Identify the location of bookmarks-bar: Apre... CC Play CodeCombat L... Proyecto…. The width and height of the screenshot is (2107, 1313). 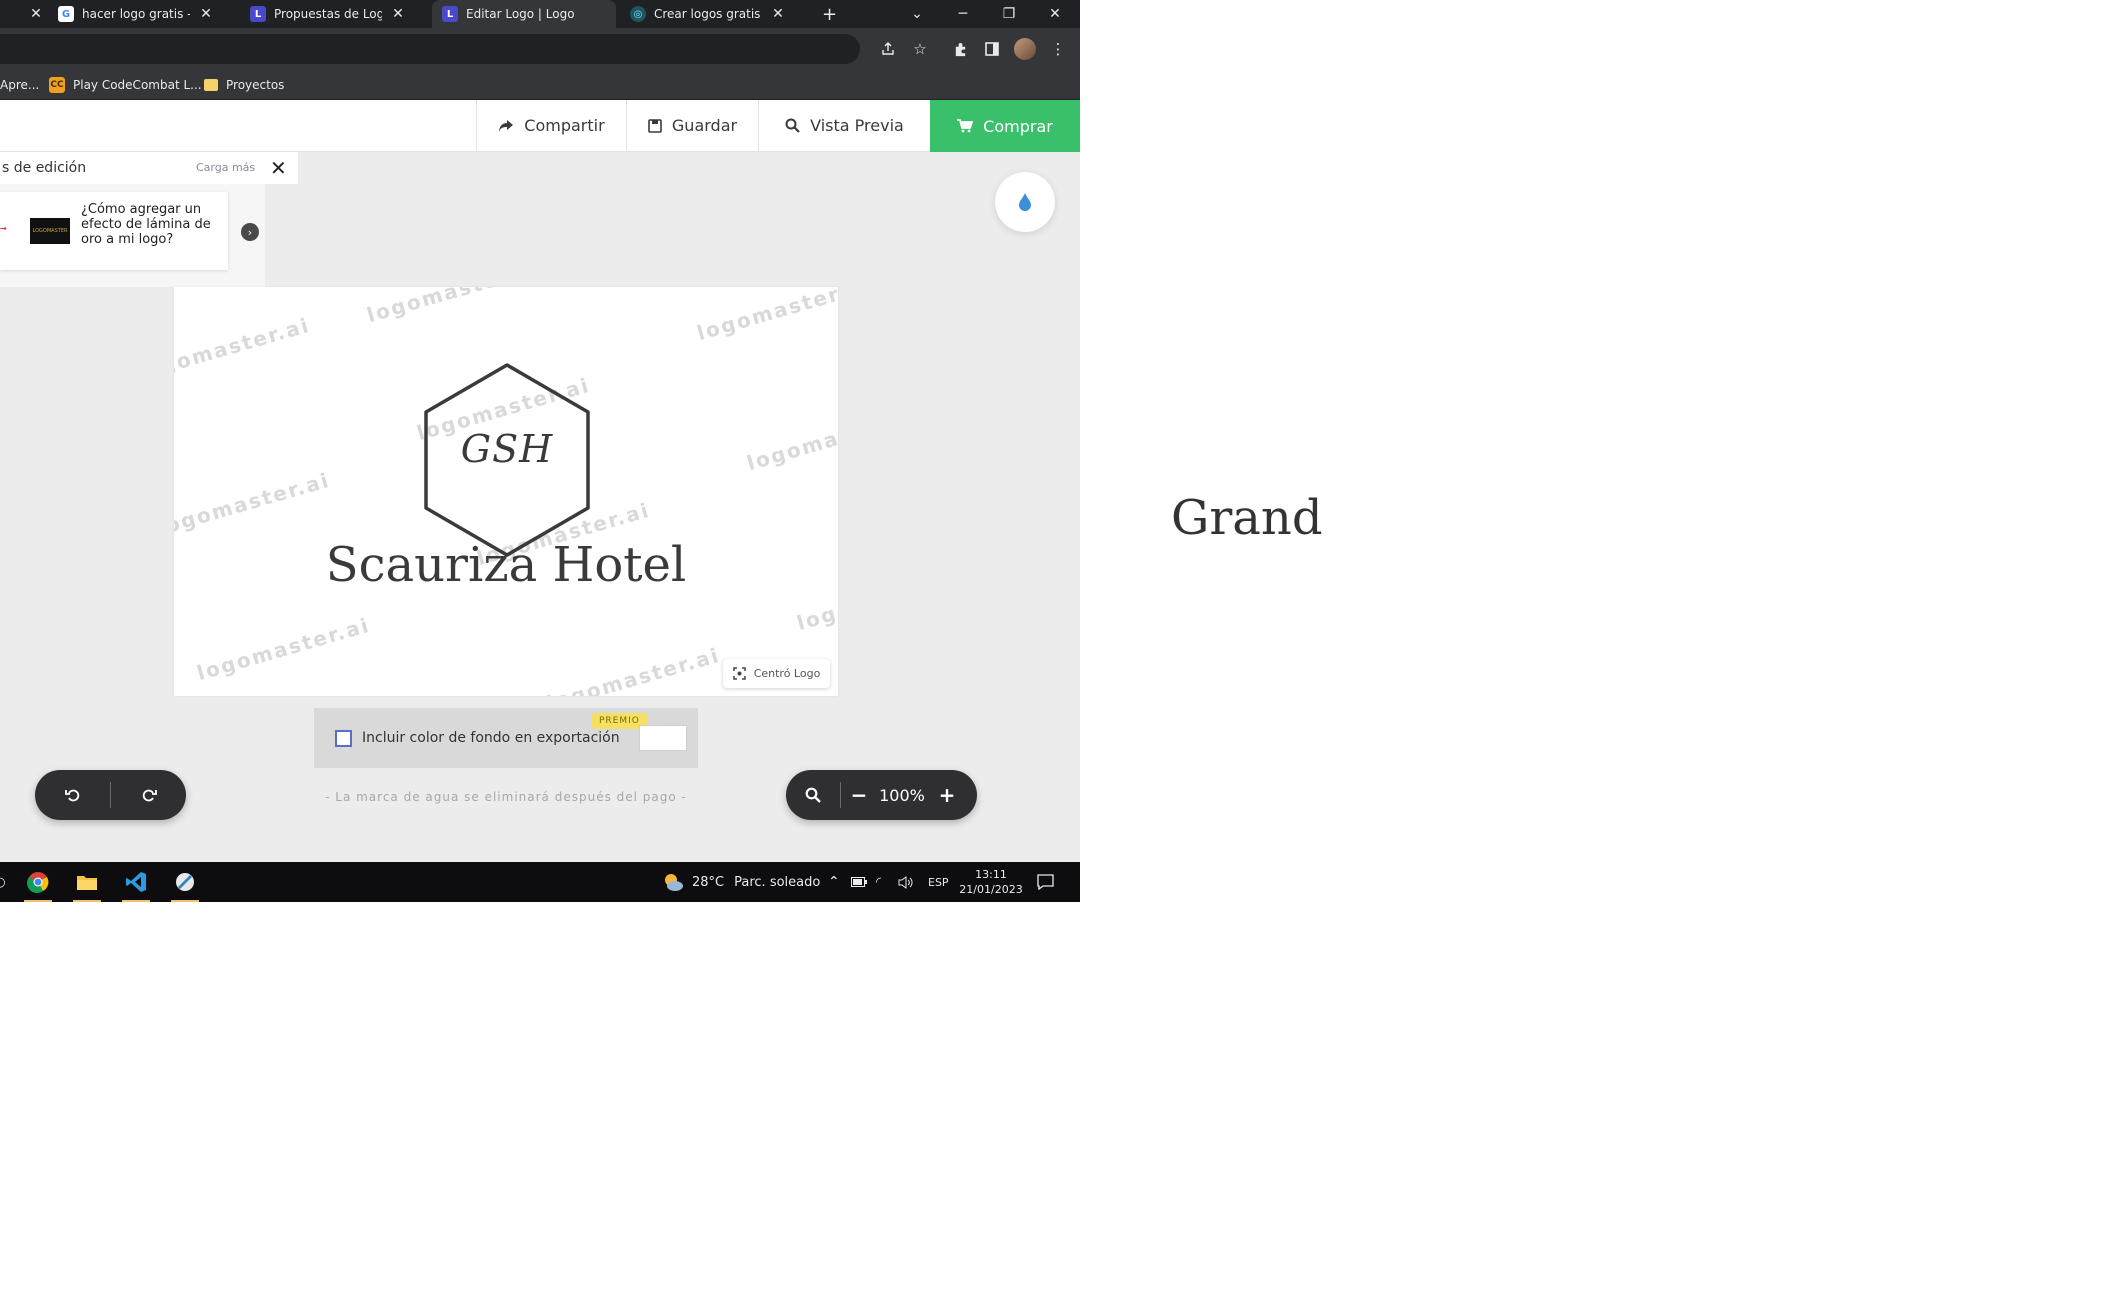
(540, 85).